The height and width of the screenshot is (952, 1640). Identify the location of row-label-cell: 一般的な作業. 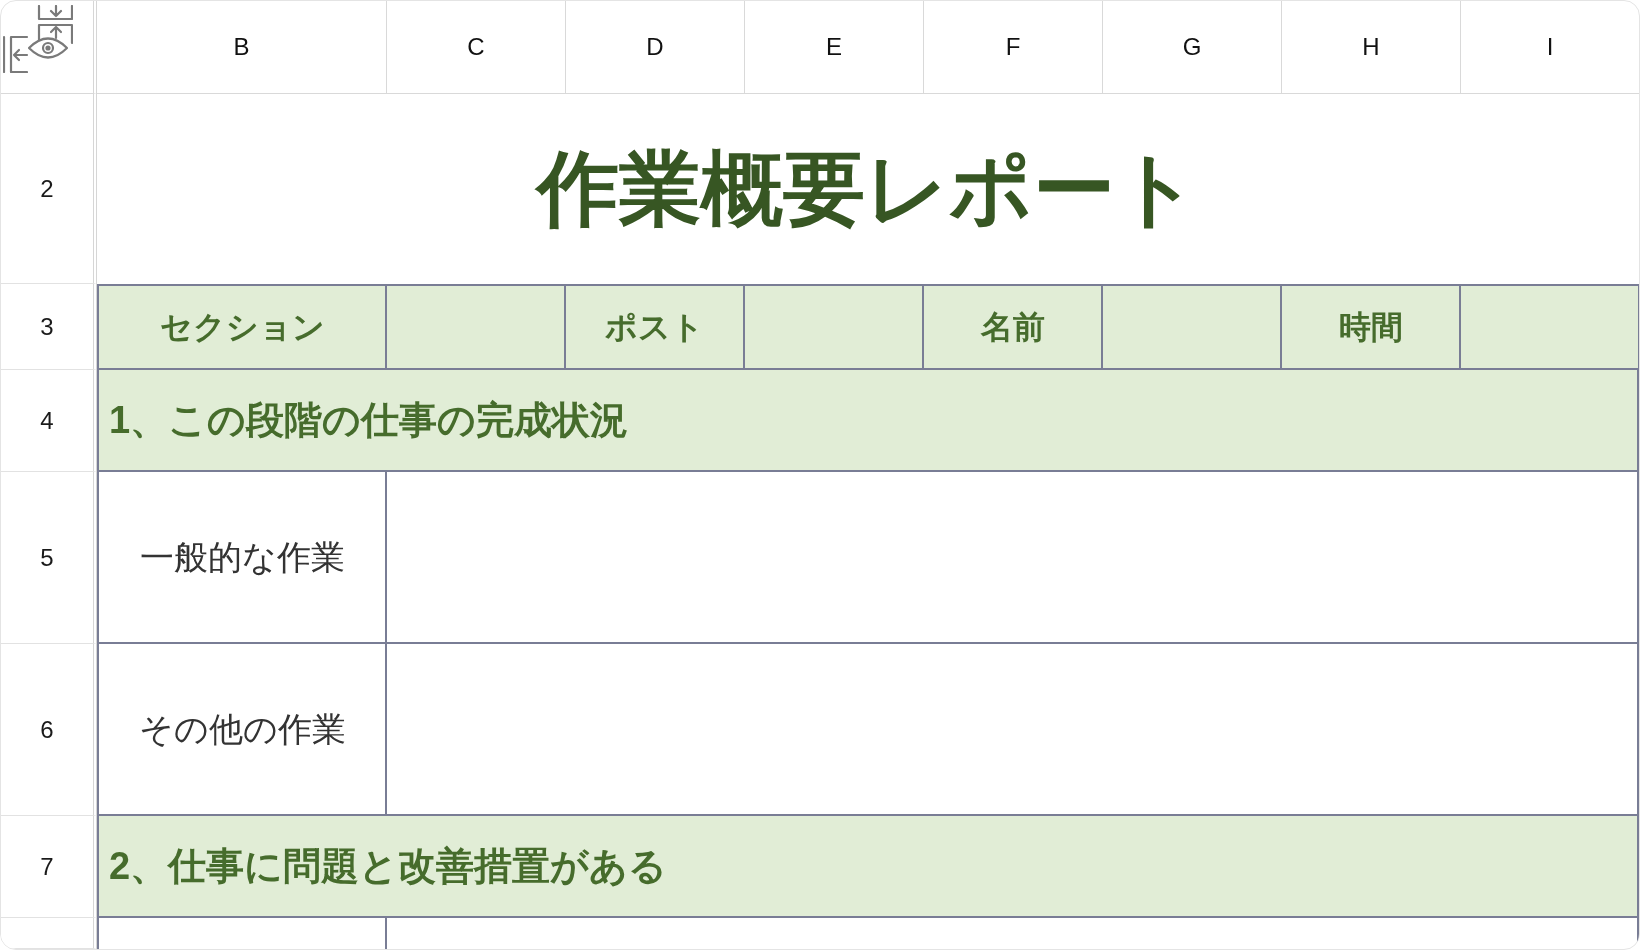
(242, 558).